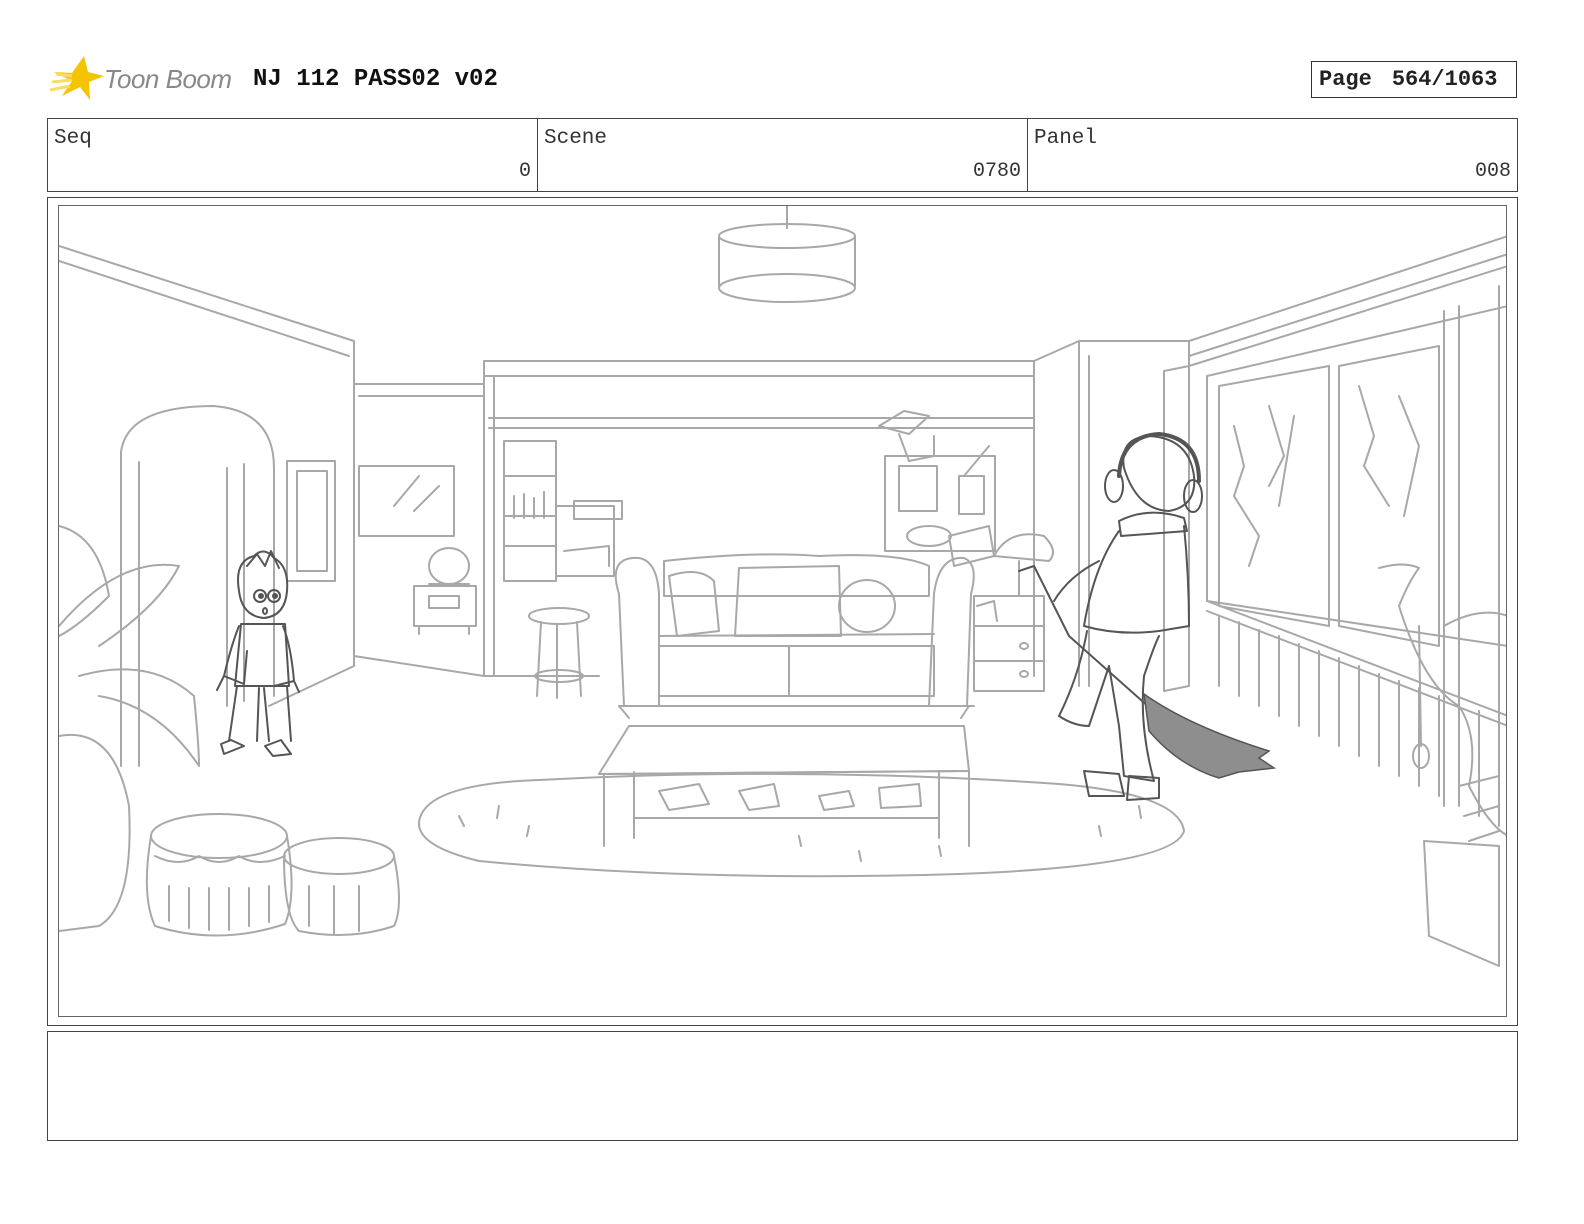  Describe the element at coordinates (219, 875) in the screenshot. I see `pouf-left` at that location.